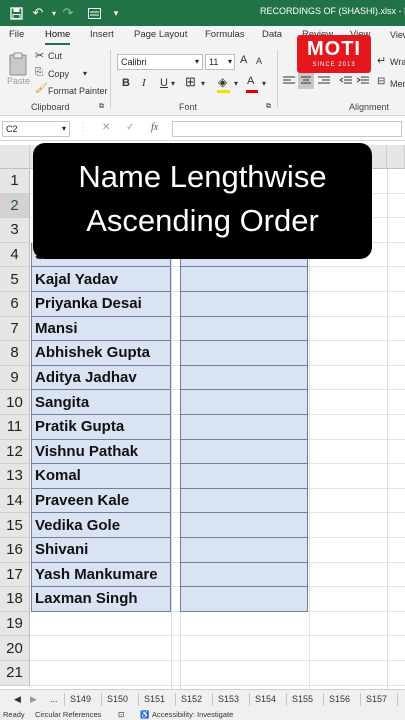  What do you see at coordinates (101, 525) in the screenshot?
I see `name-cell: Vedika Gole` at bounding box center [101, 525].